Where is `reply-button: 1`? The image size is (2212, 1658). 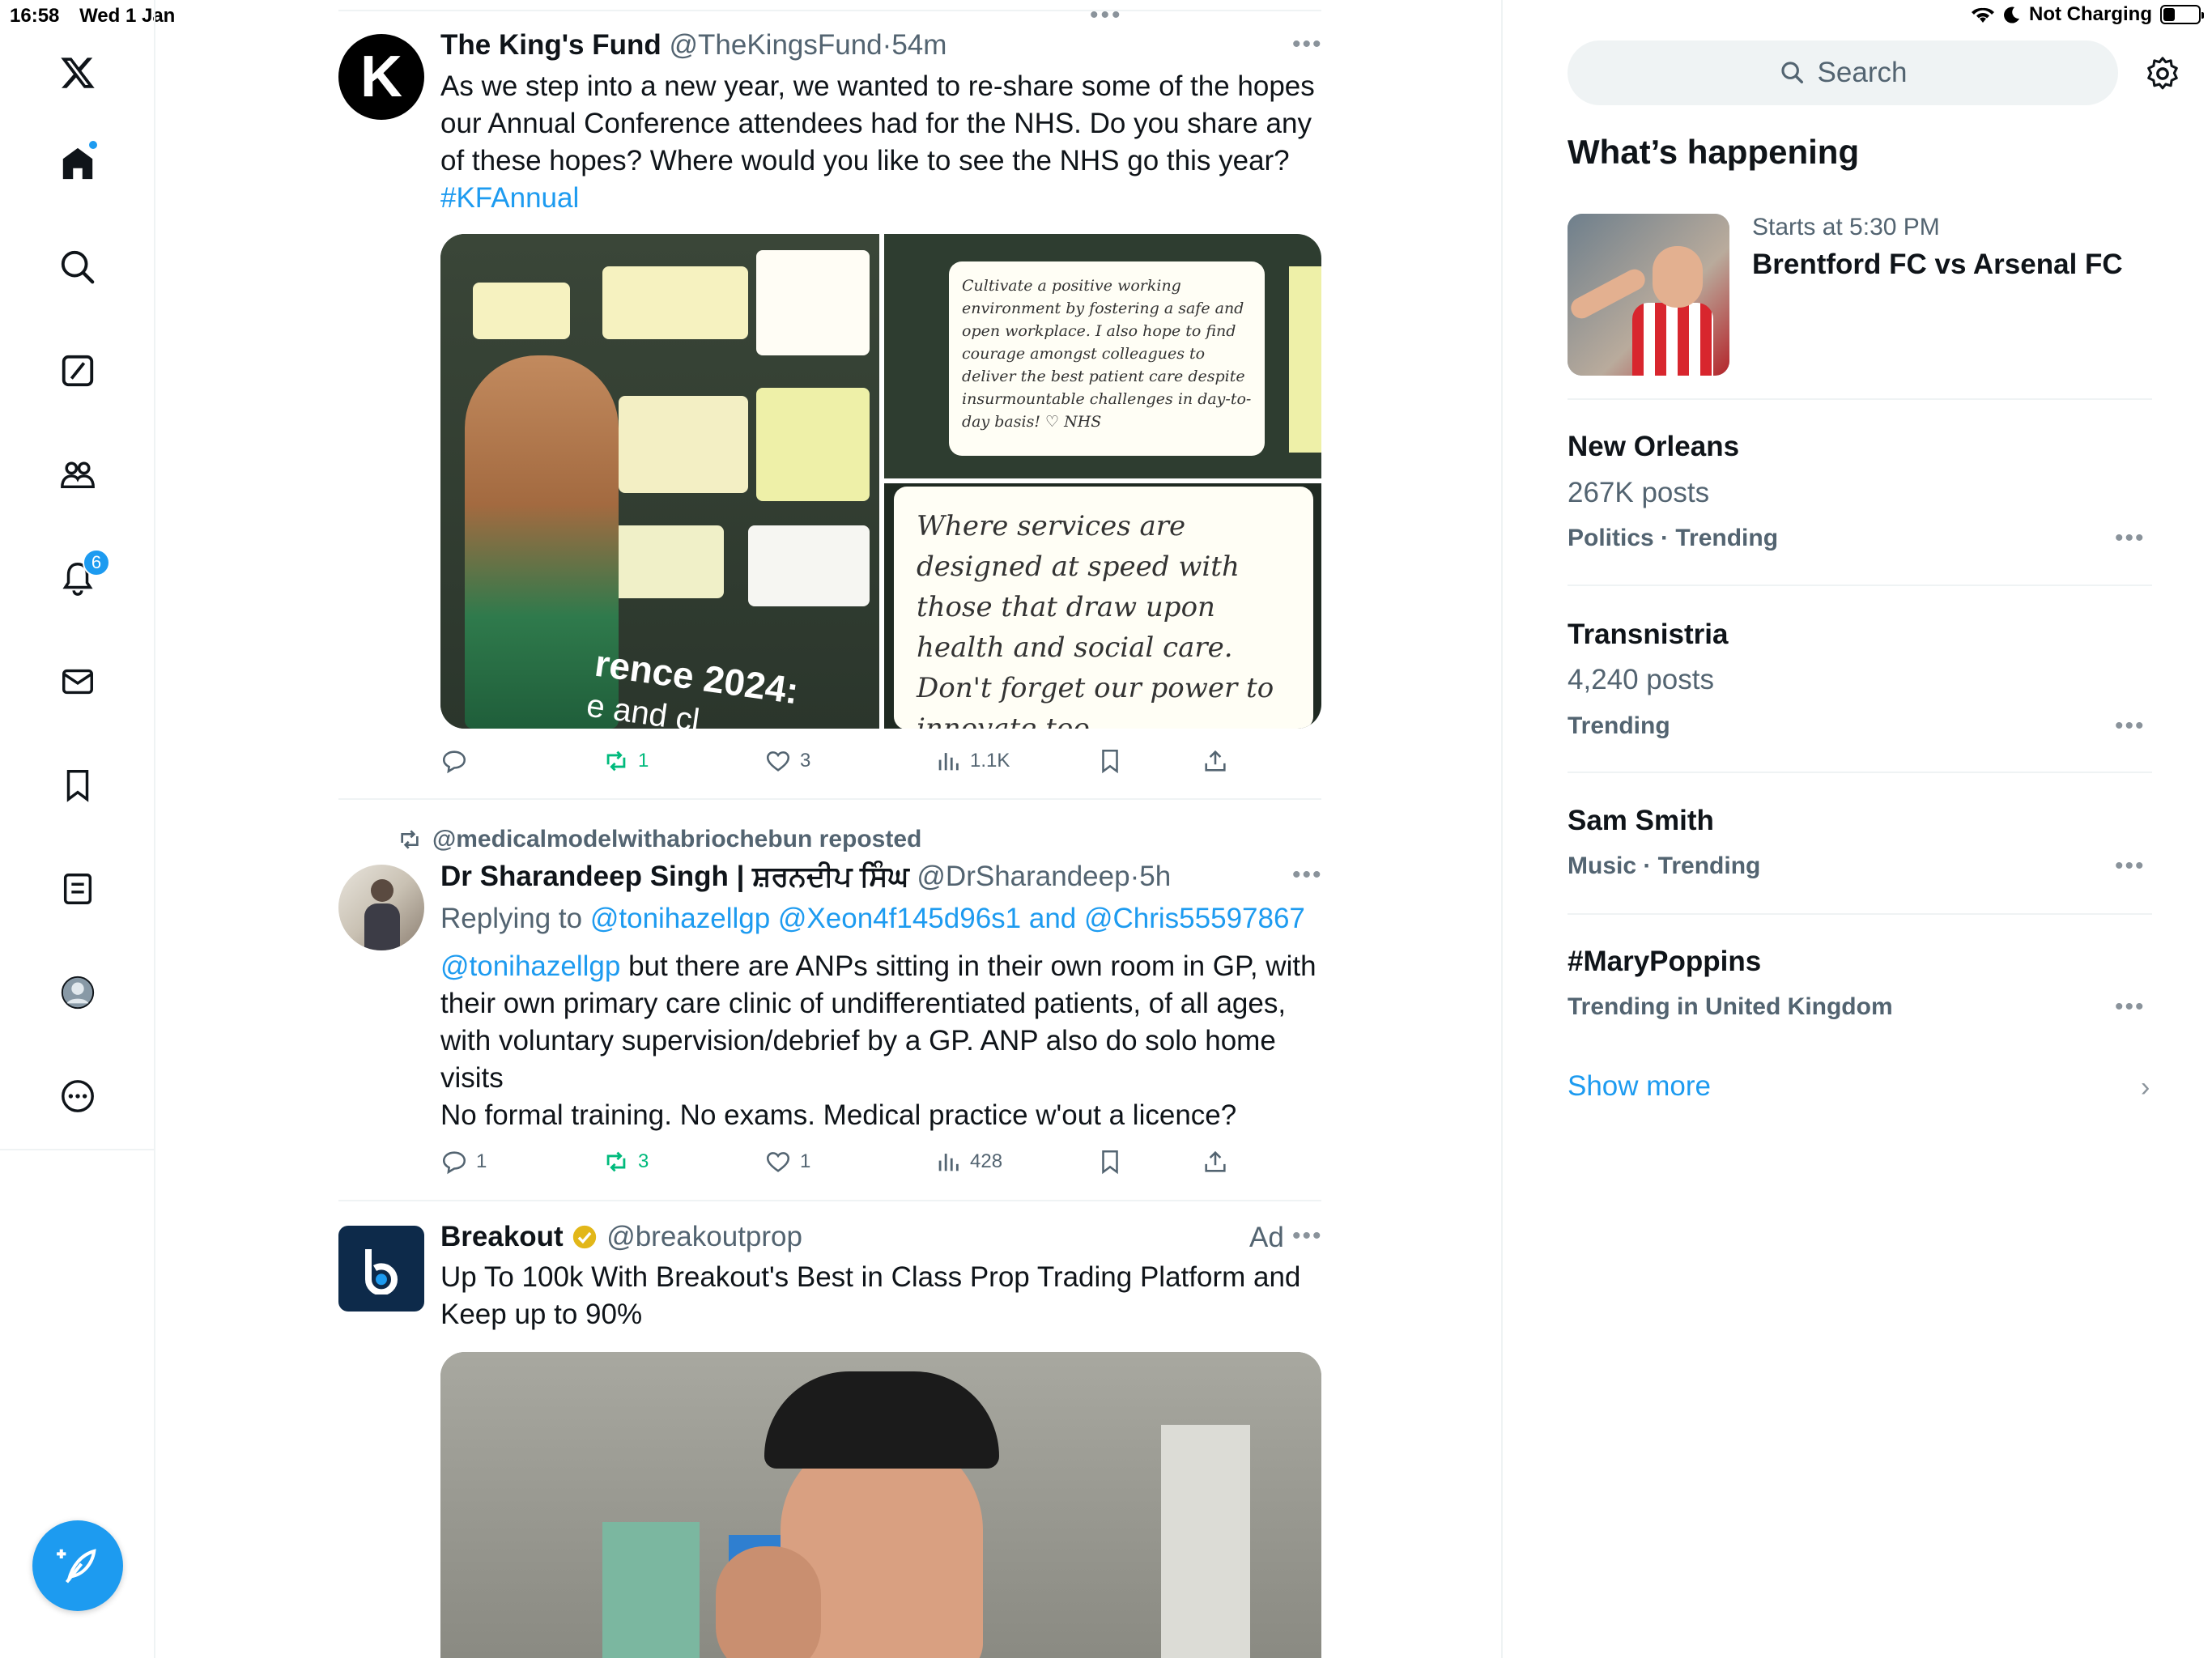
reply-button: 1 is located at coordinates (464, 1161).